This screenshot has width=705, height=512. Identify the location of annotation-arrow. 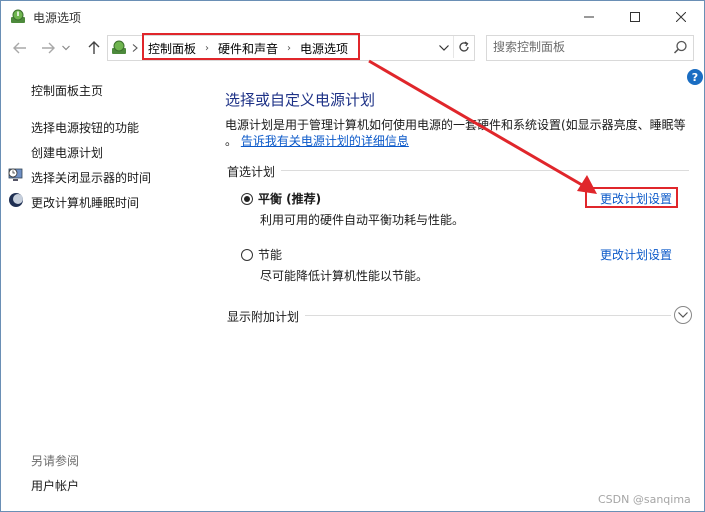
(482, 126).